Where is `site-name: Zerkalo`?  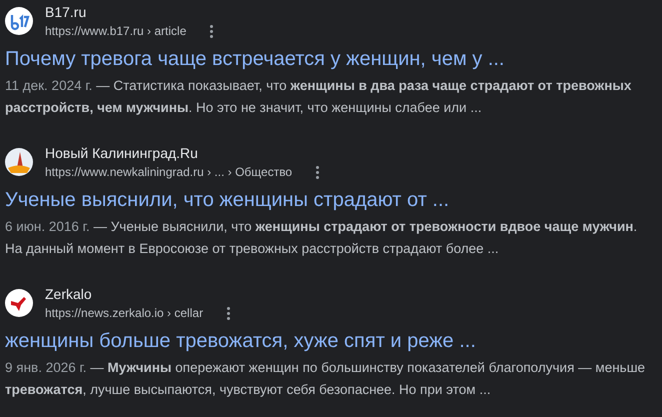 site-name: Zerkalo is located at coordinates (69, 294).